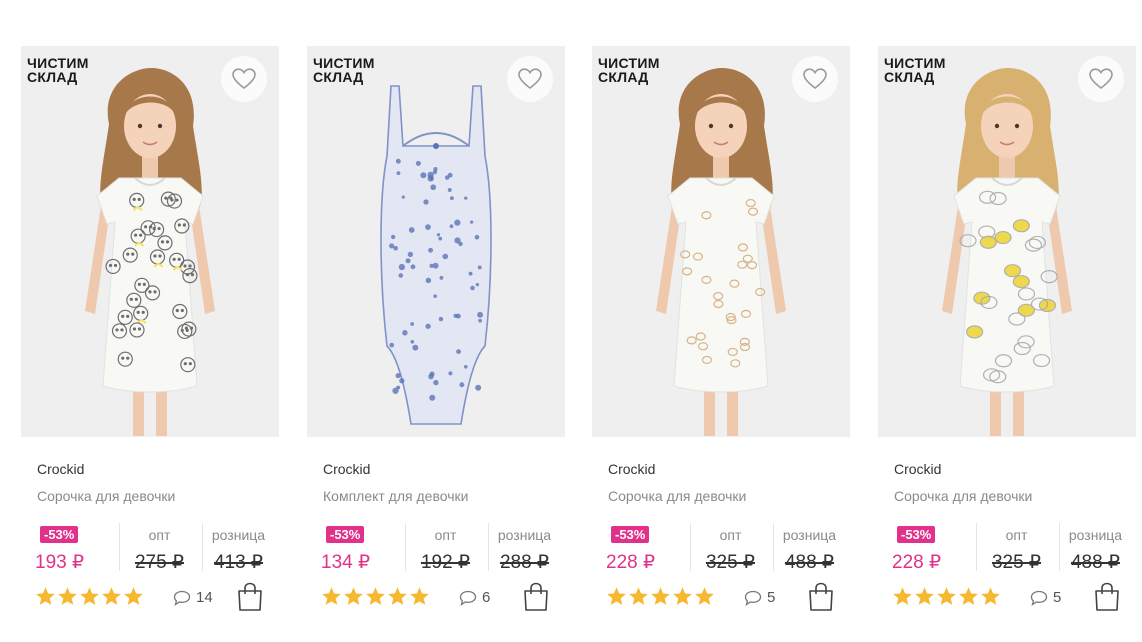  Describe the element at coordinates (486, 597) in the screenshot. I see `reviews-count: 6` at that location.